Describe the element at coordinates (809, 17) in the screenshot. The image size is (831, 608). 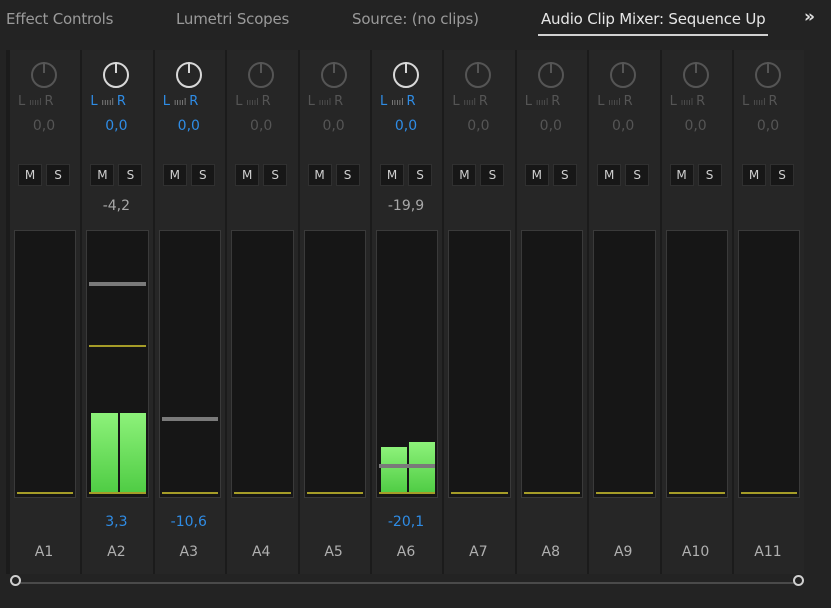
I see `more-tabs-icon: »` at that location.